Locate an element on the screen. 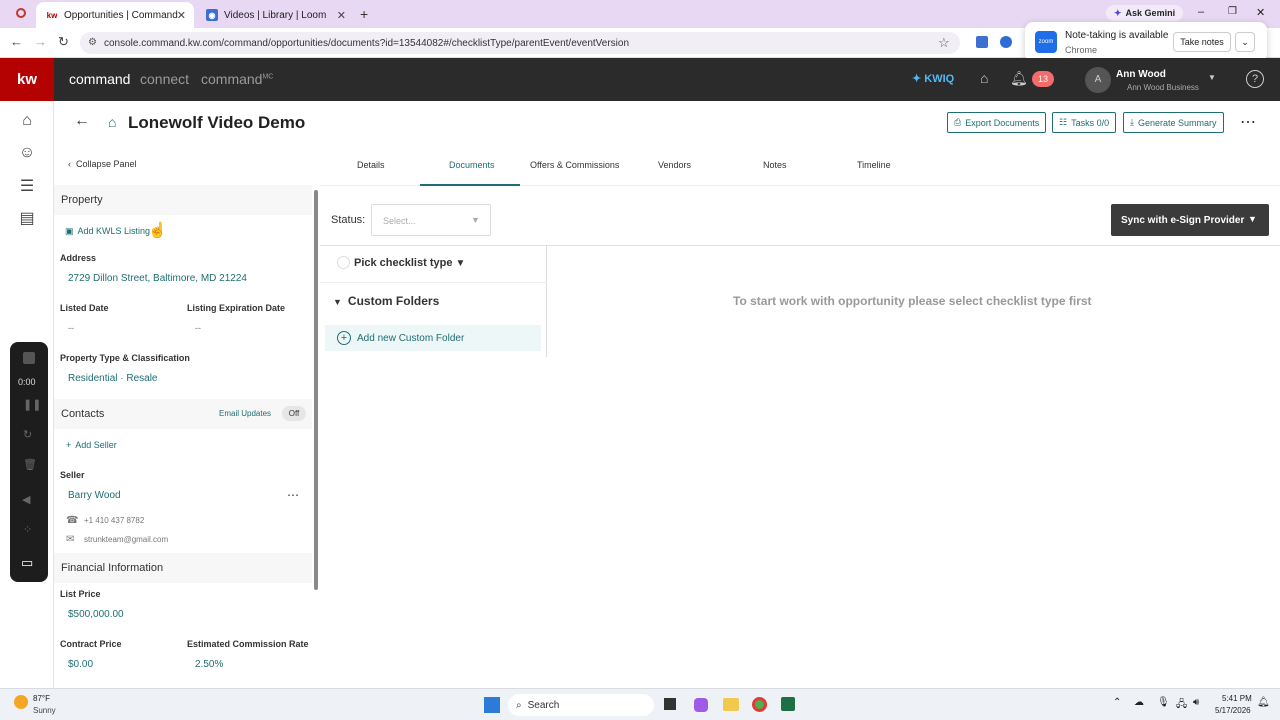 The image size is (1280, 720). chevron-down-icon: ⌄ is located at coordinates (1245, 42).